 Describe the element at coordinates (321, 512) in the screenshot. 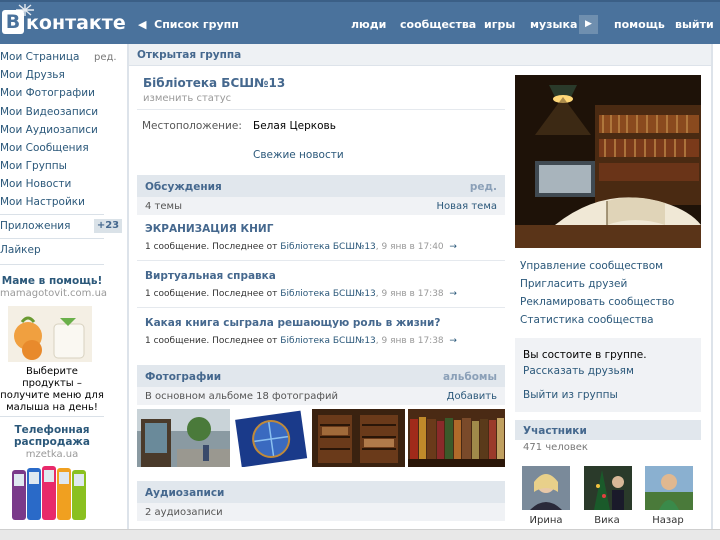

I see `audio-subheader: 2 аудиозаписи` at that location.